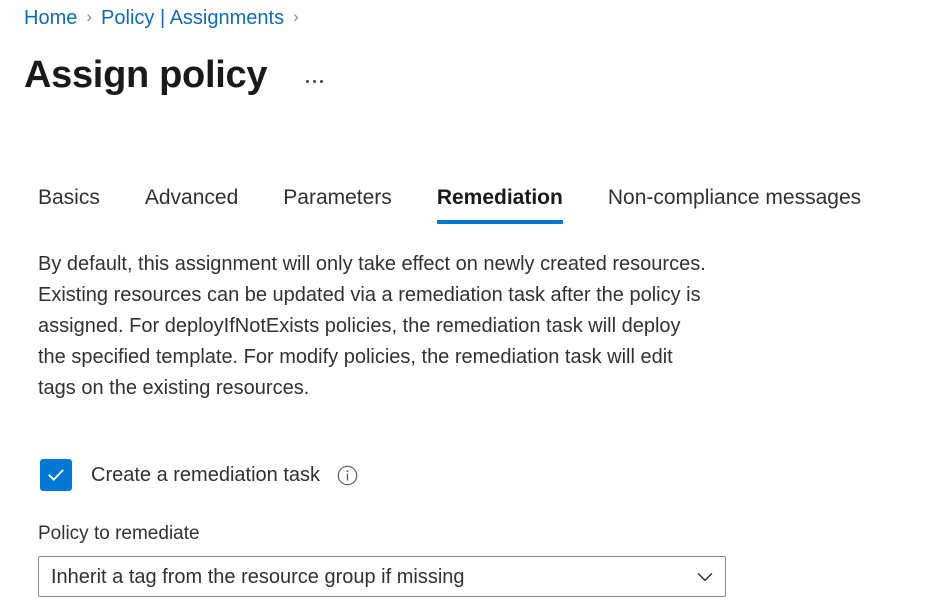 The height and width of the screenshot is (607, 952). I want to click on breadcrumb: Home › Policy | Assignments ›, so click(166, 18).